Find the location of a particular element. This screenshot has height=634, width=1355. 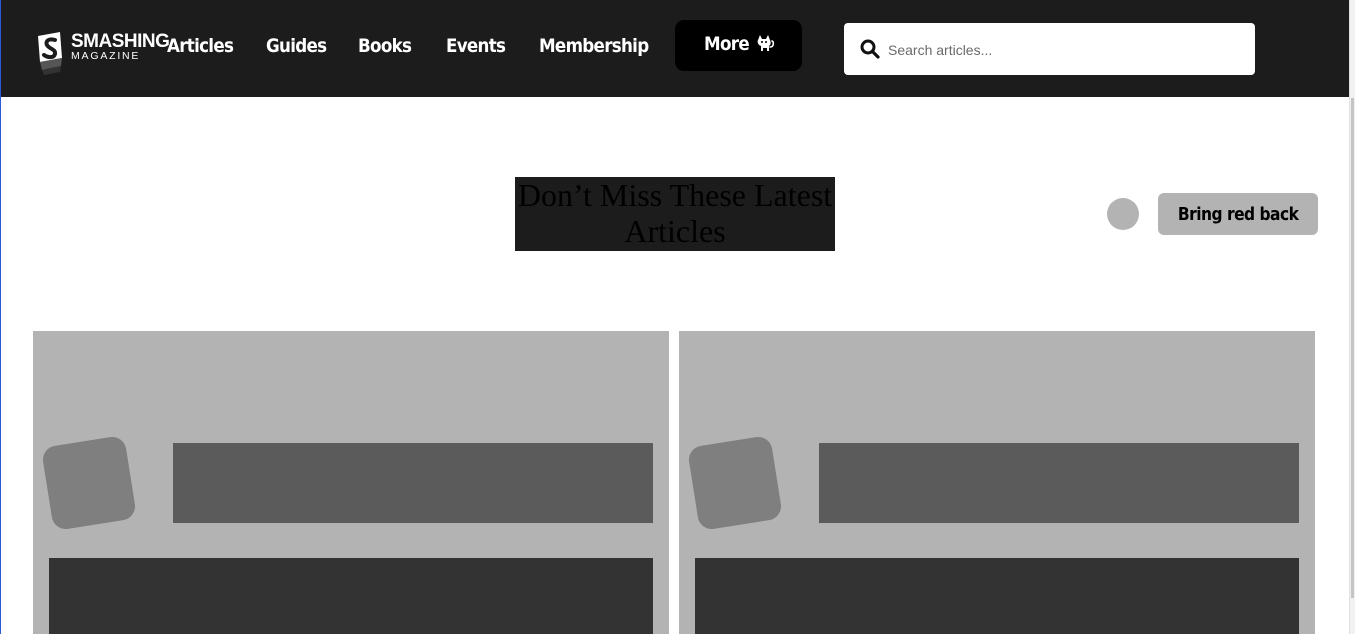

more-button: More is located at coordinates (738, 45).